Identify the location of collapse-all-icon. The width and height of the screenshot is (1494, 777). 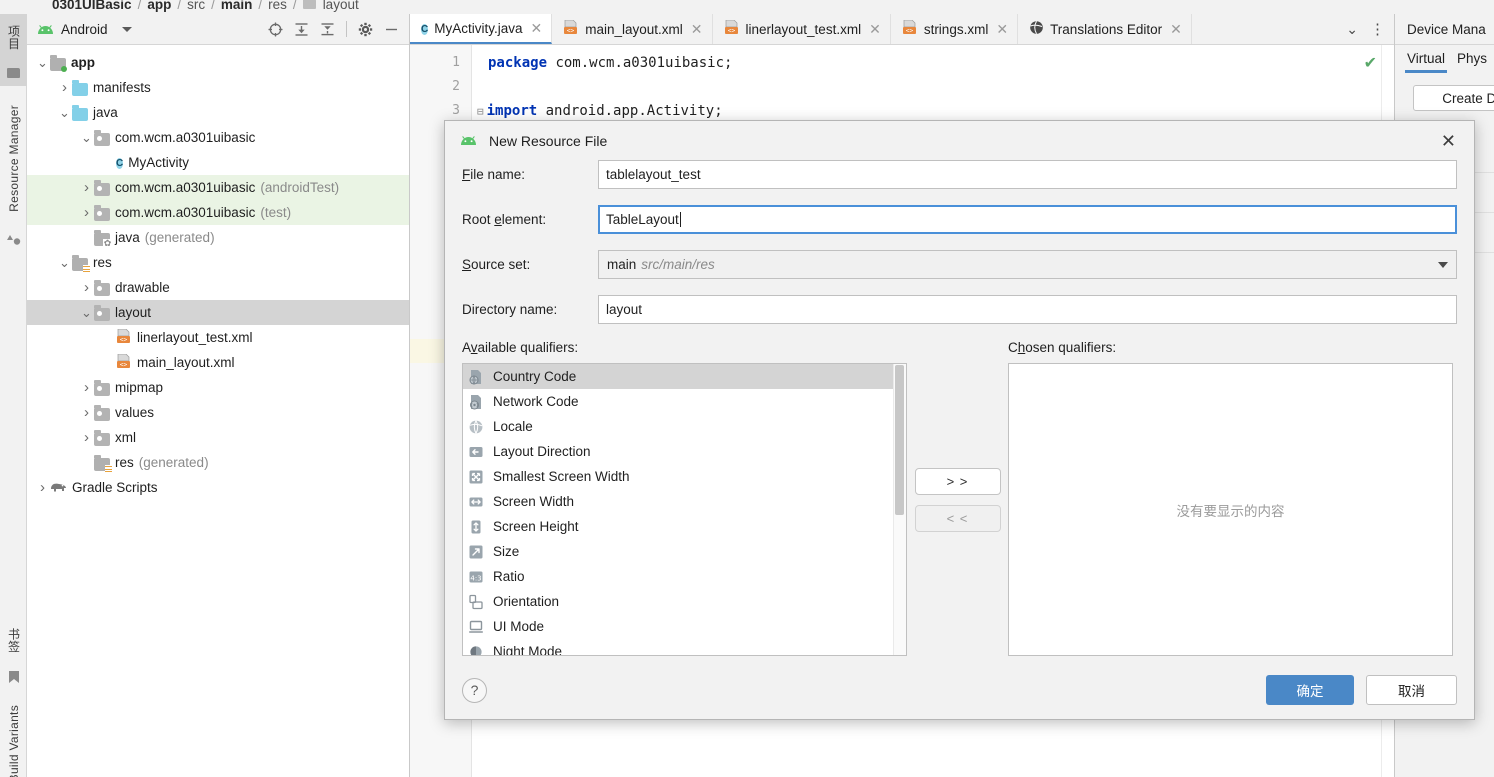
(327, 29).